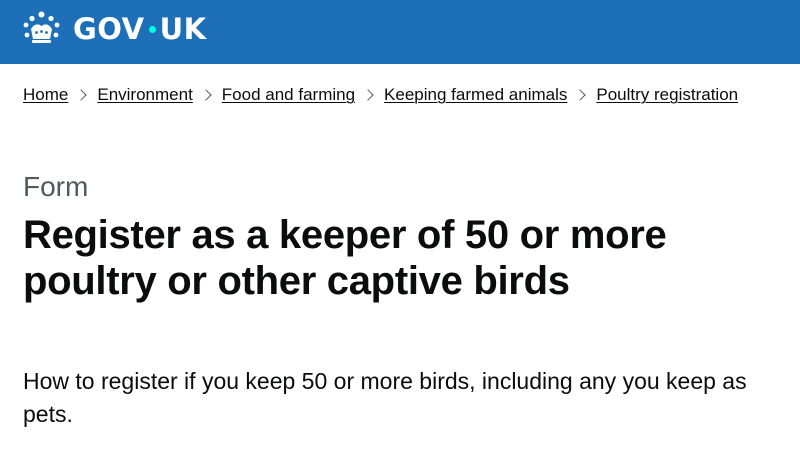 Image resolution: width=800 pixels, height=458 pixels. I want to click on logo-dot, so click(152, 29).